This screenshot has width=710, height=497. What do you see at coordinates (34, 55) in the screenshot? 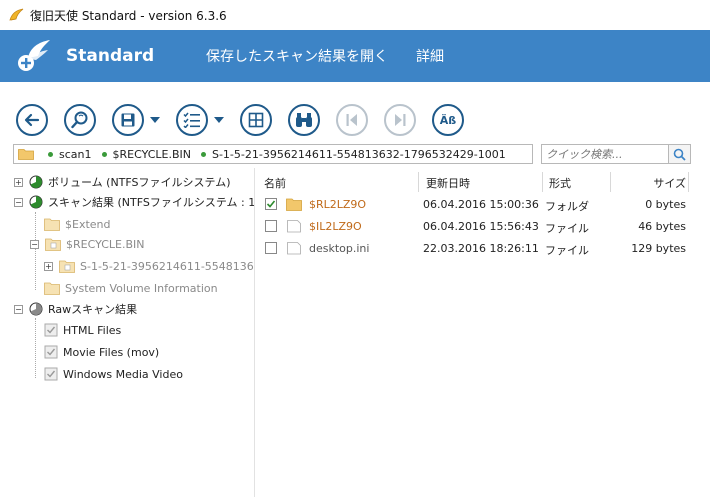
I see `angel-wing-logo-icon` at bounding box center [34, 55].